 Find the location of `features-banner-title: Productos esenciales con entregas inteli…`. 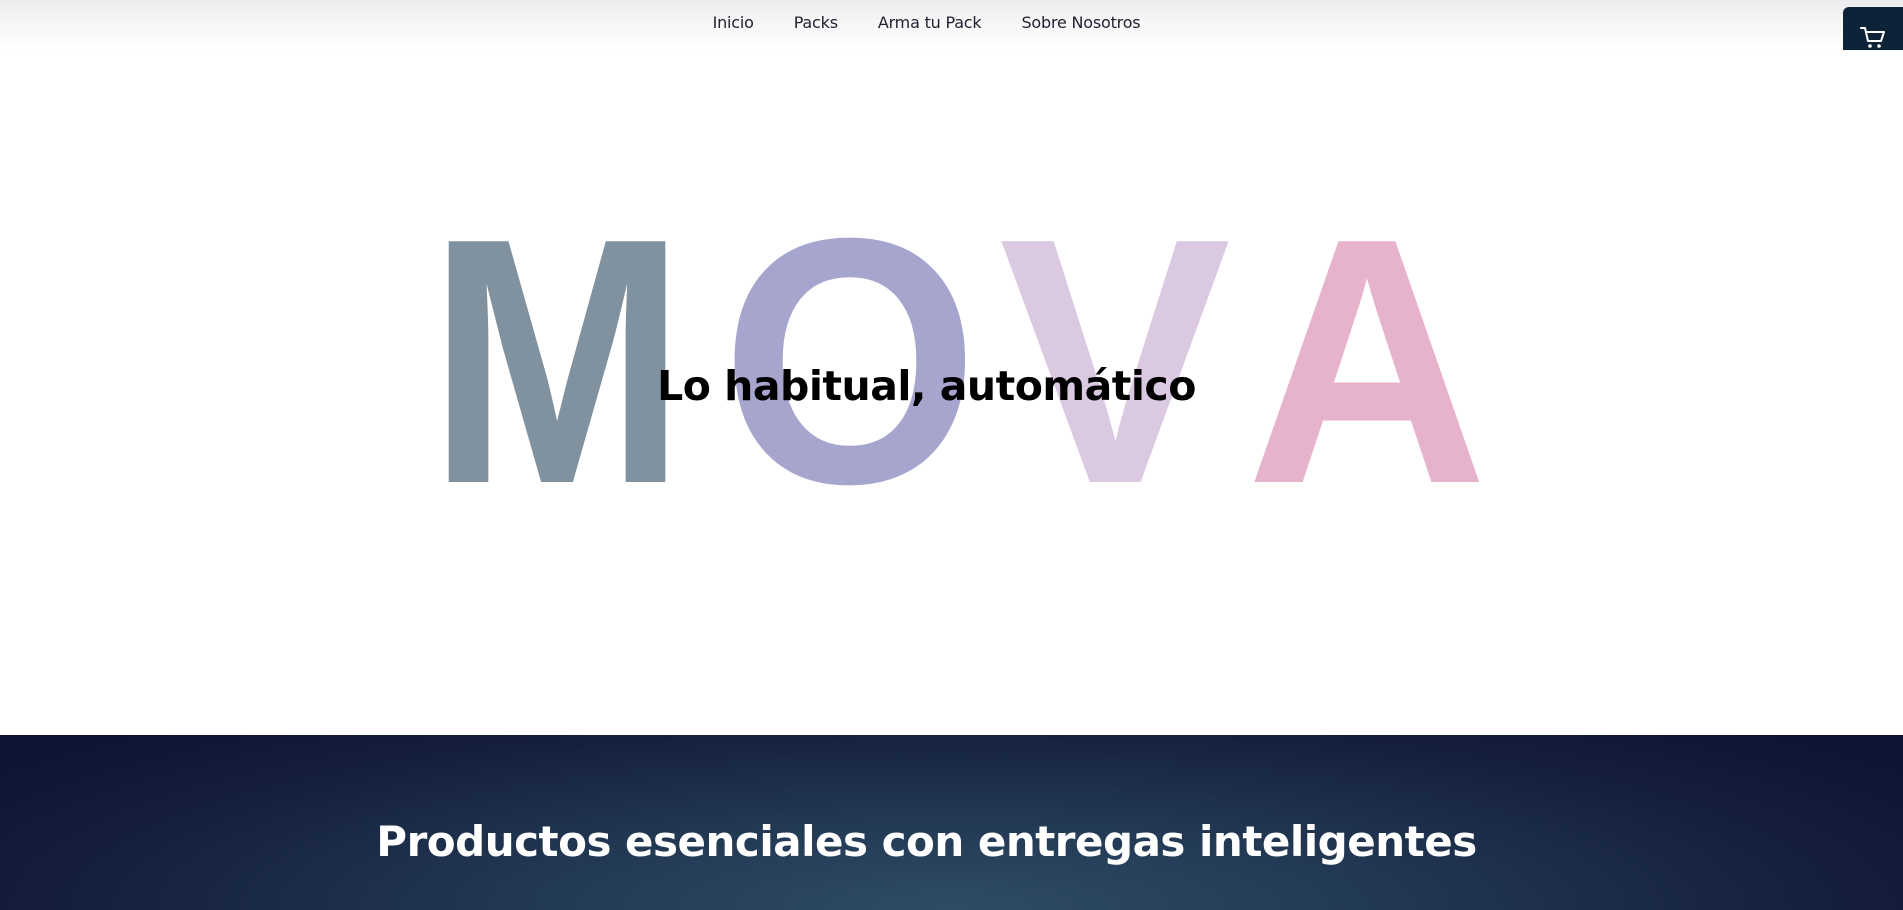

features-banner-title: Productos esenciales con entregas inteli… is located at coordinates (926, 841).